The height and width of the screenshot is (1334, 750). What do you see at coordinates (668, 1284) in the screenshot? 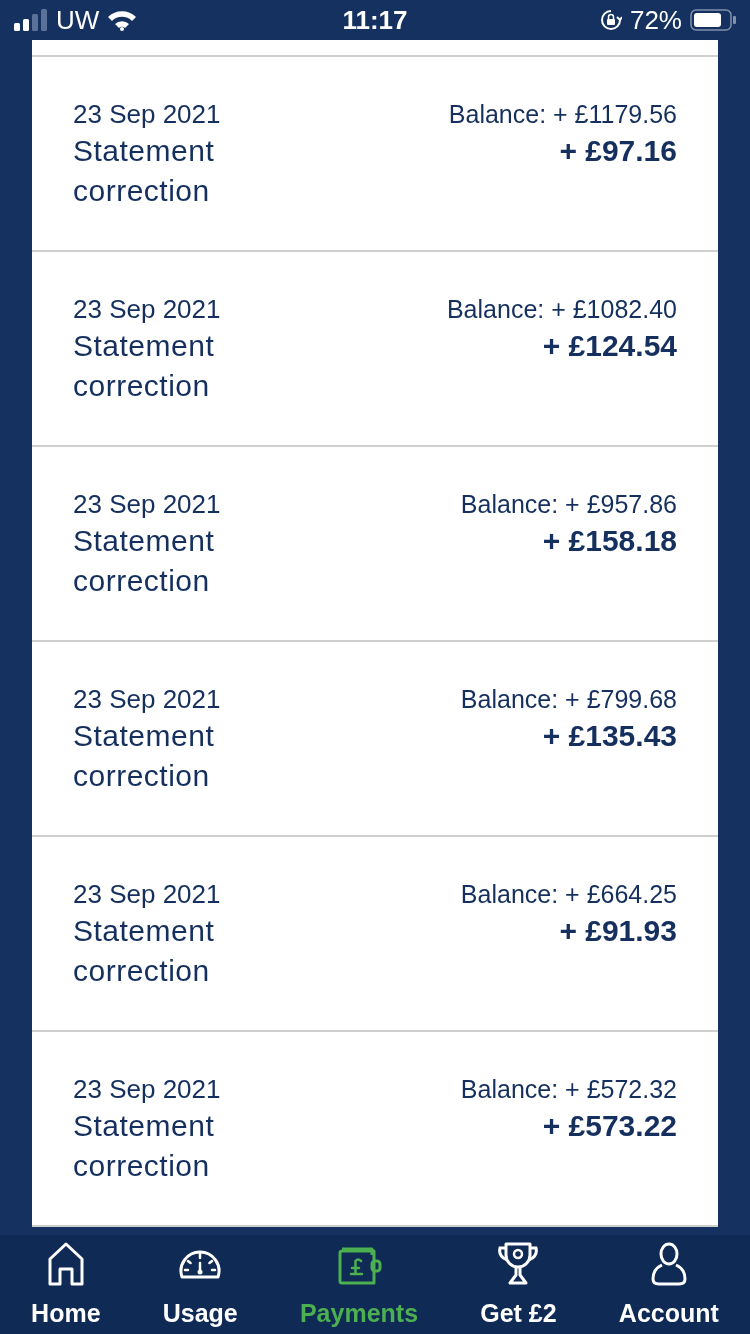
I see `tab-item: Account` at bounding box center [668, 1284].